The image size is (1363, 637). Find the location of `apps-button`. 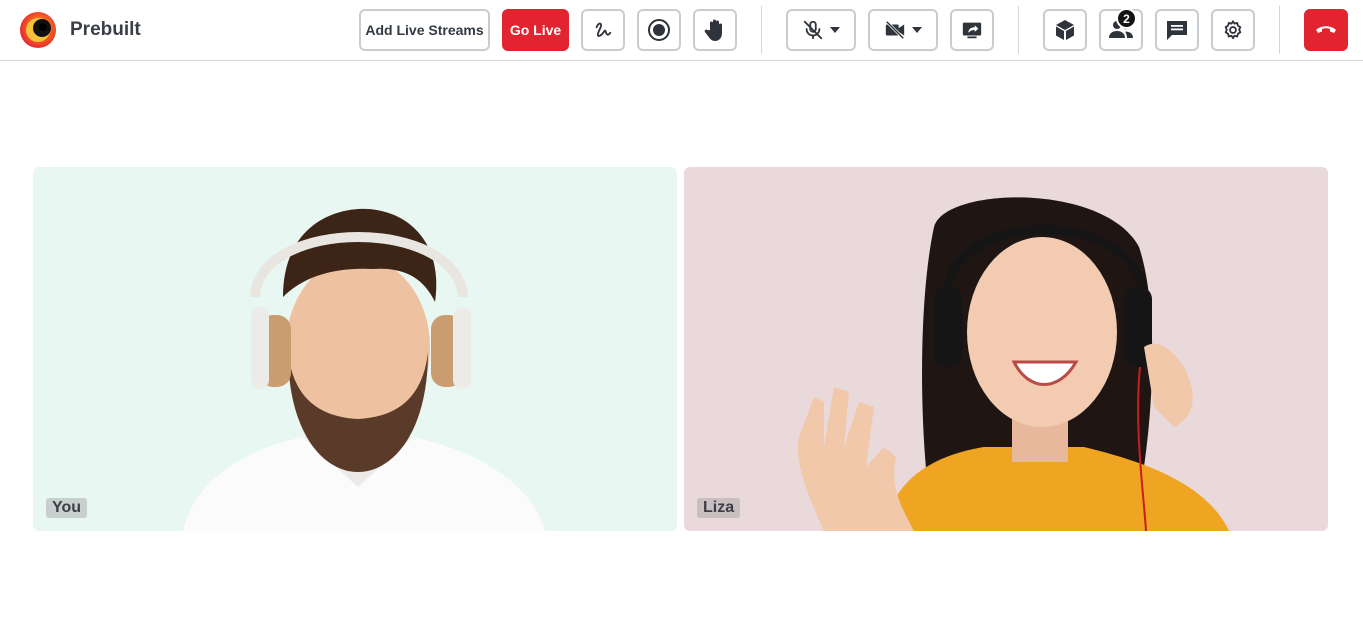

apps-button is located at coordinates (1065, 30).